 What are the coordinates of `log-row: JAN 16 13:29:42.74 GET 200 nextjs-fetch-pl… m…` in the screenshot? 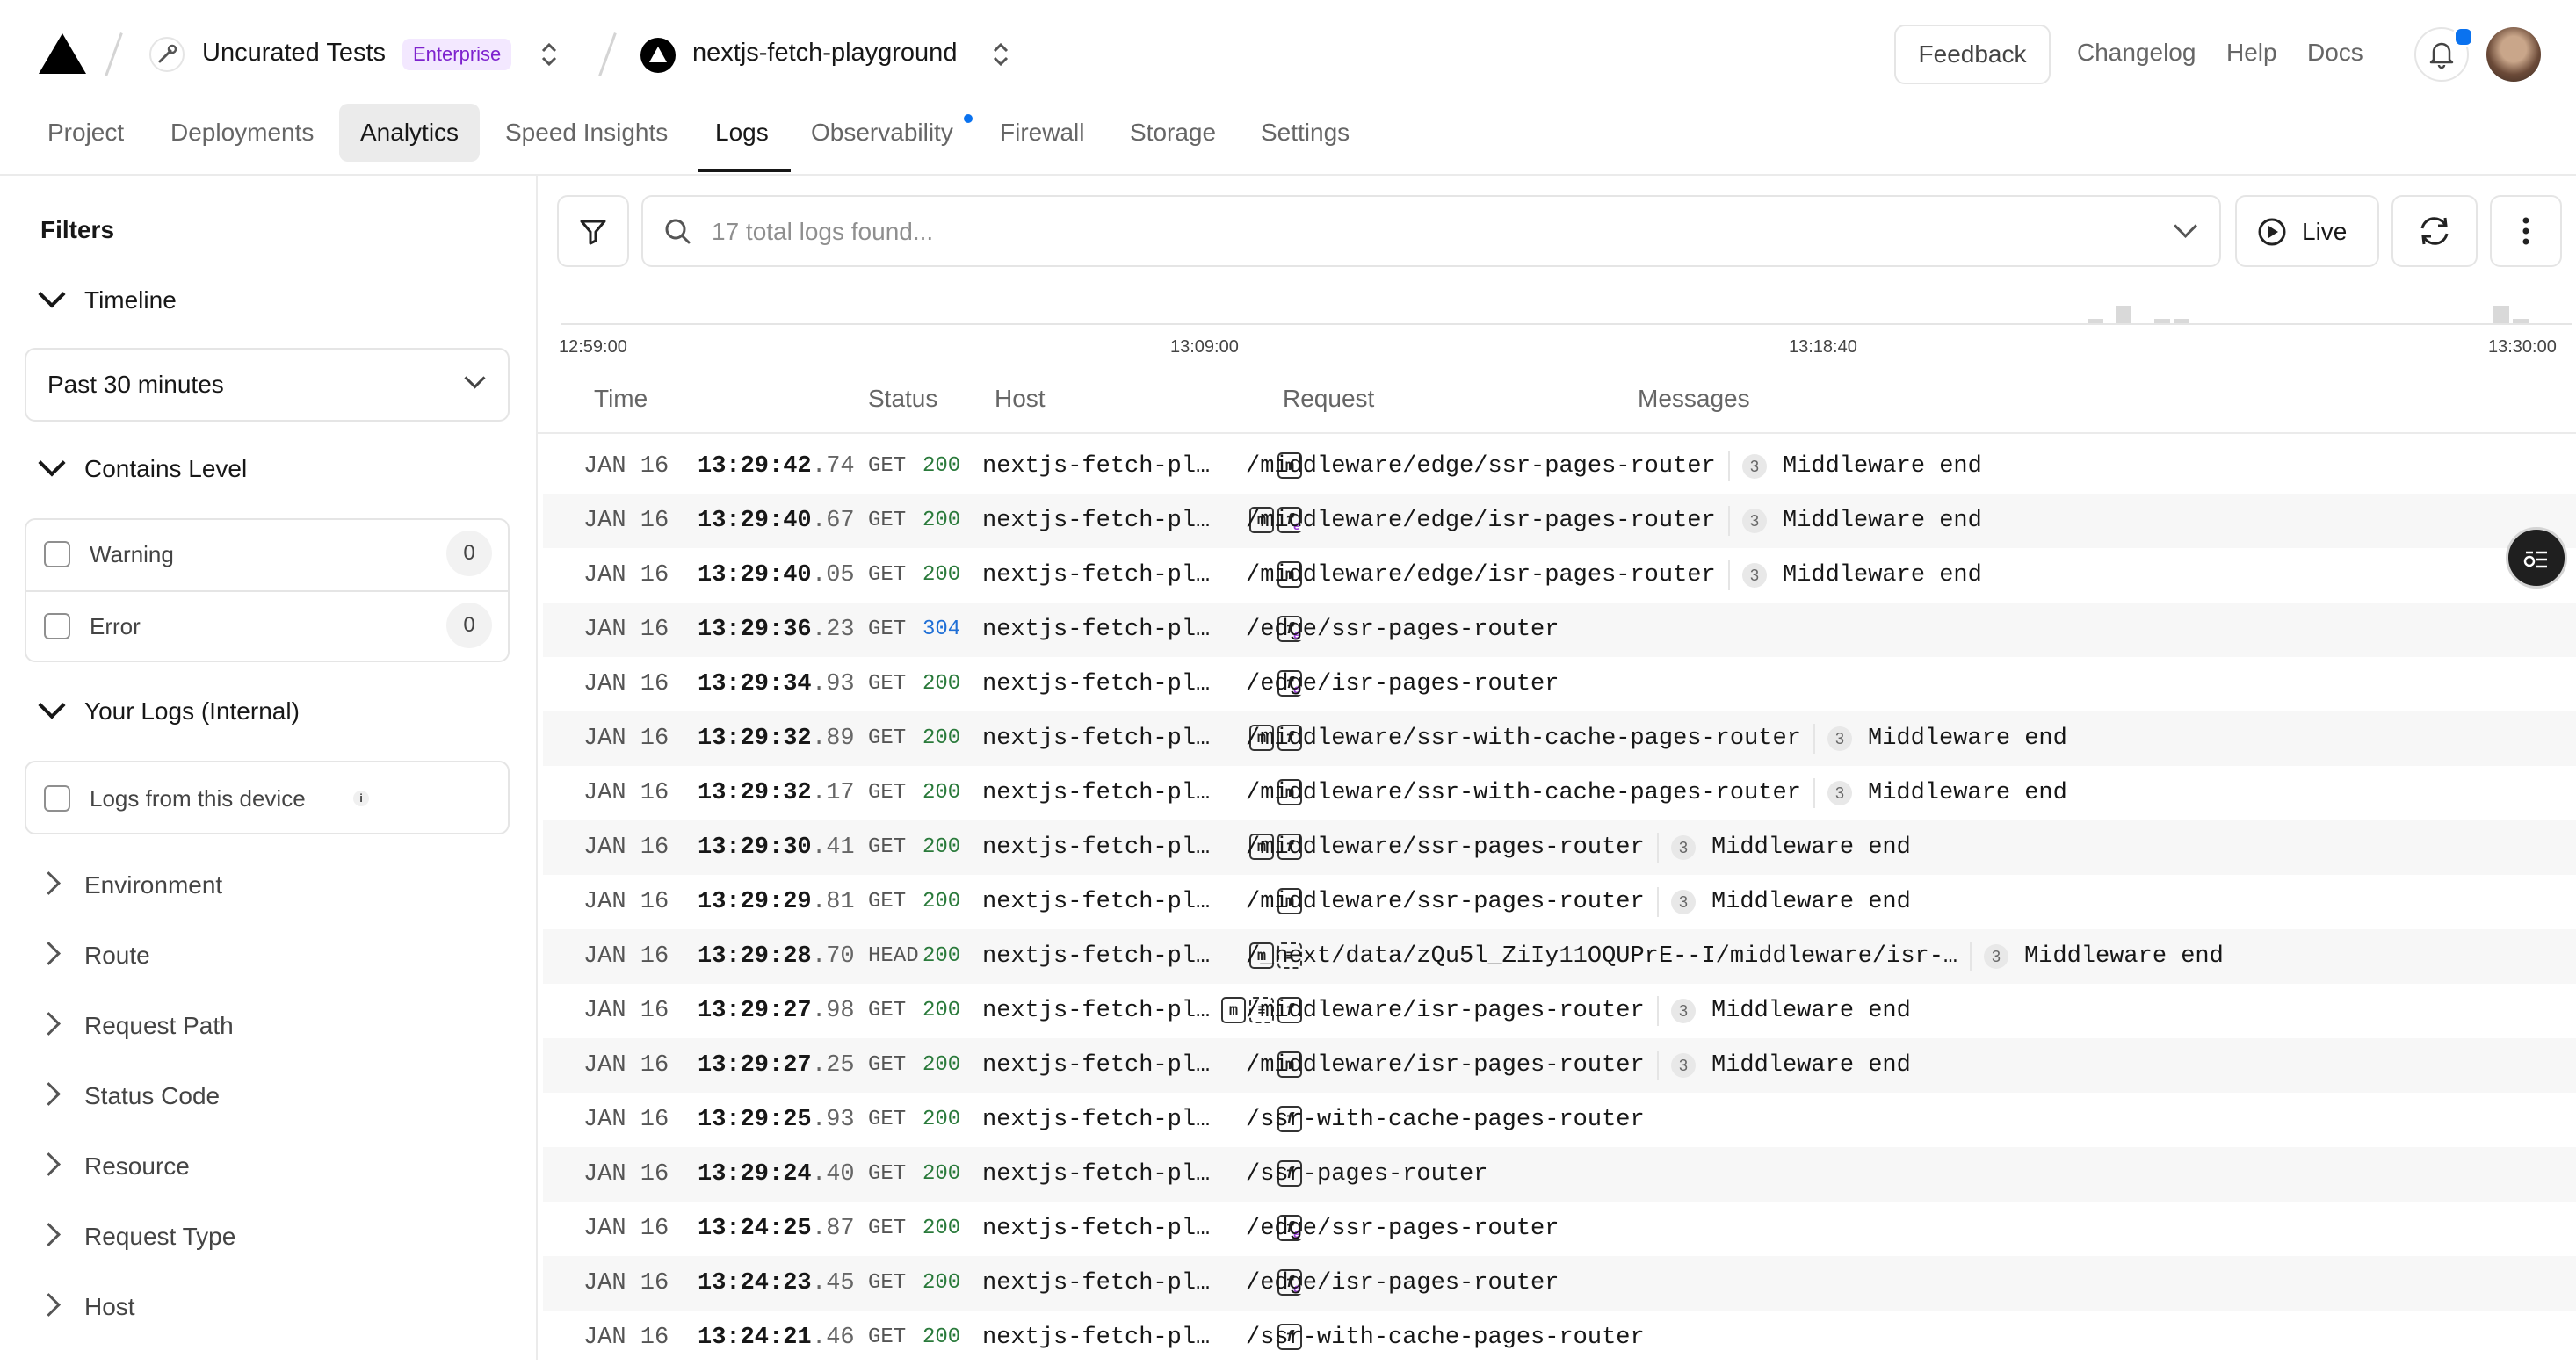 It's located at (1559, 467).